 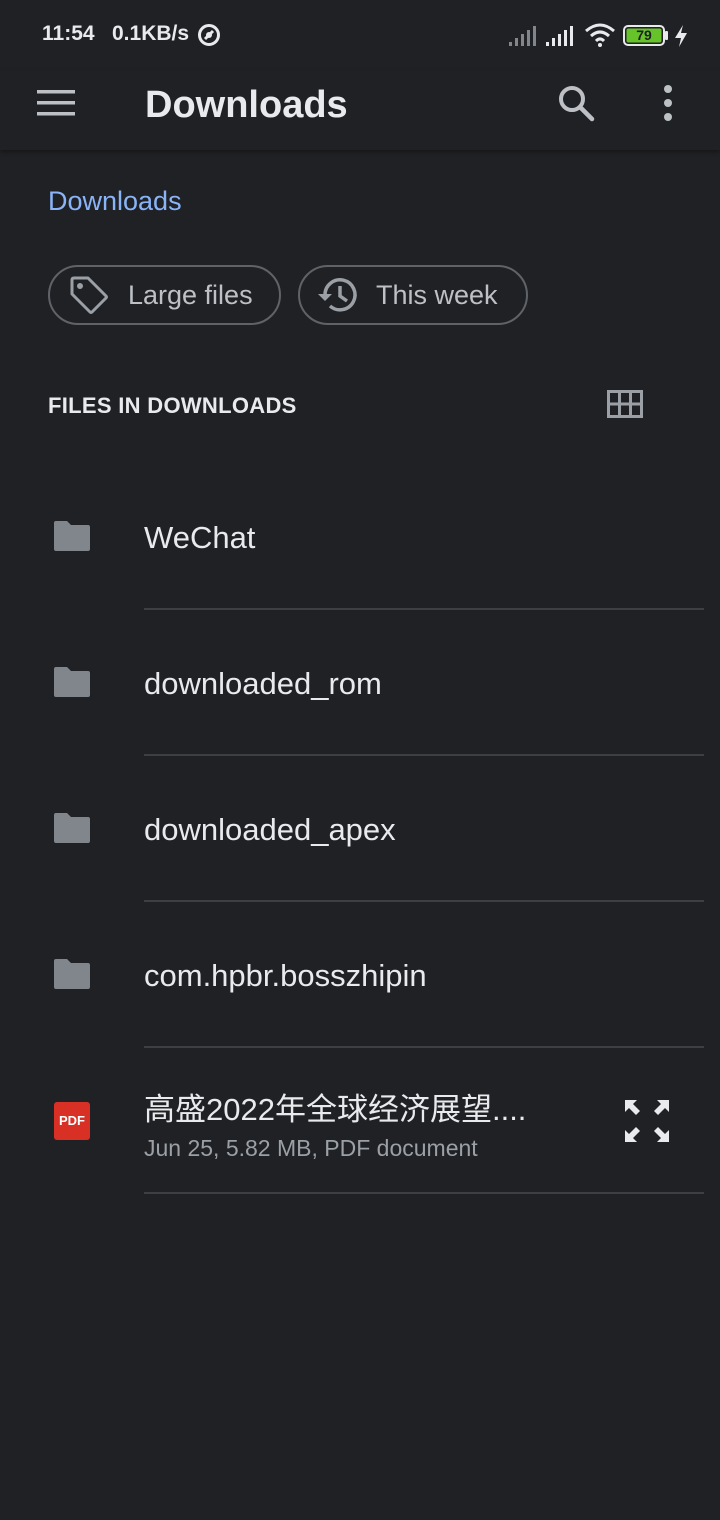 What do you see at coordinates (190, 294) in the screenshot?
I see `chip-label: Large files` at bounding box center [190, 294].